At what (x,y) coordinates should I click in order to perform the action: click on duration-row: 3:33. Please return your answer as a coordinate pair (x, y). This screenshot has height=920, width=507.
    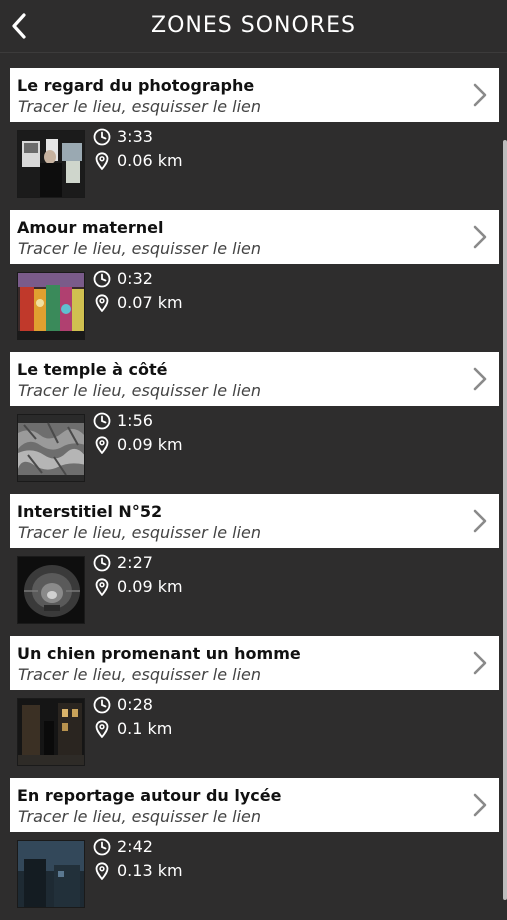
    Looking at the image, I should click on (122, 137).